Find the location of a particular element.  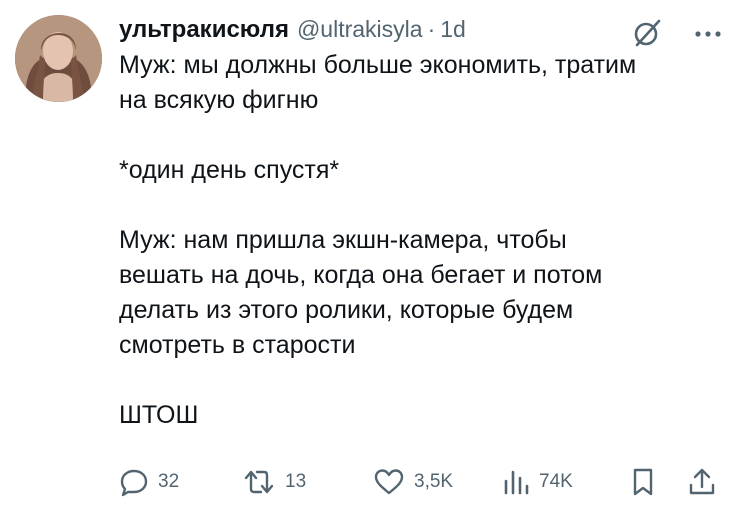

share-button is located at coordinates (702, 482).